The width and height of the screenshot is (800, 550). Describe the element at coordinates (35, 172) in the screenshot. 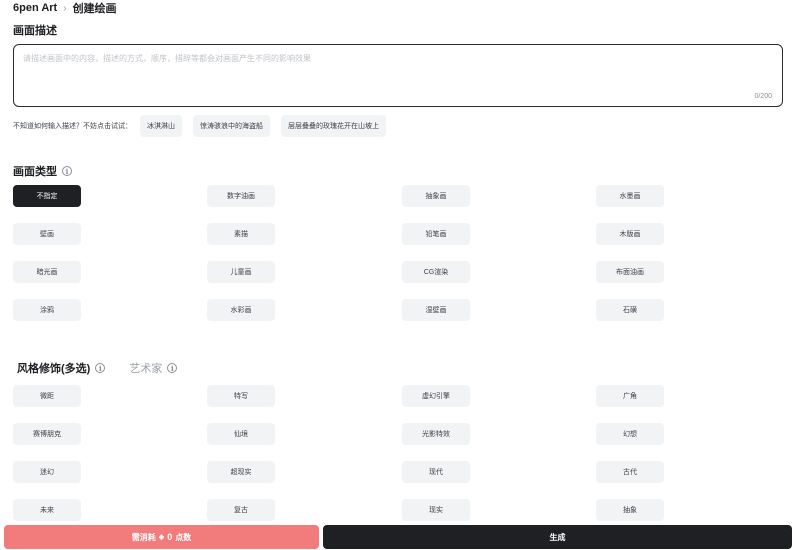

I see `painting-type-label: 画面类型` at that location.